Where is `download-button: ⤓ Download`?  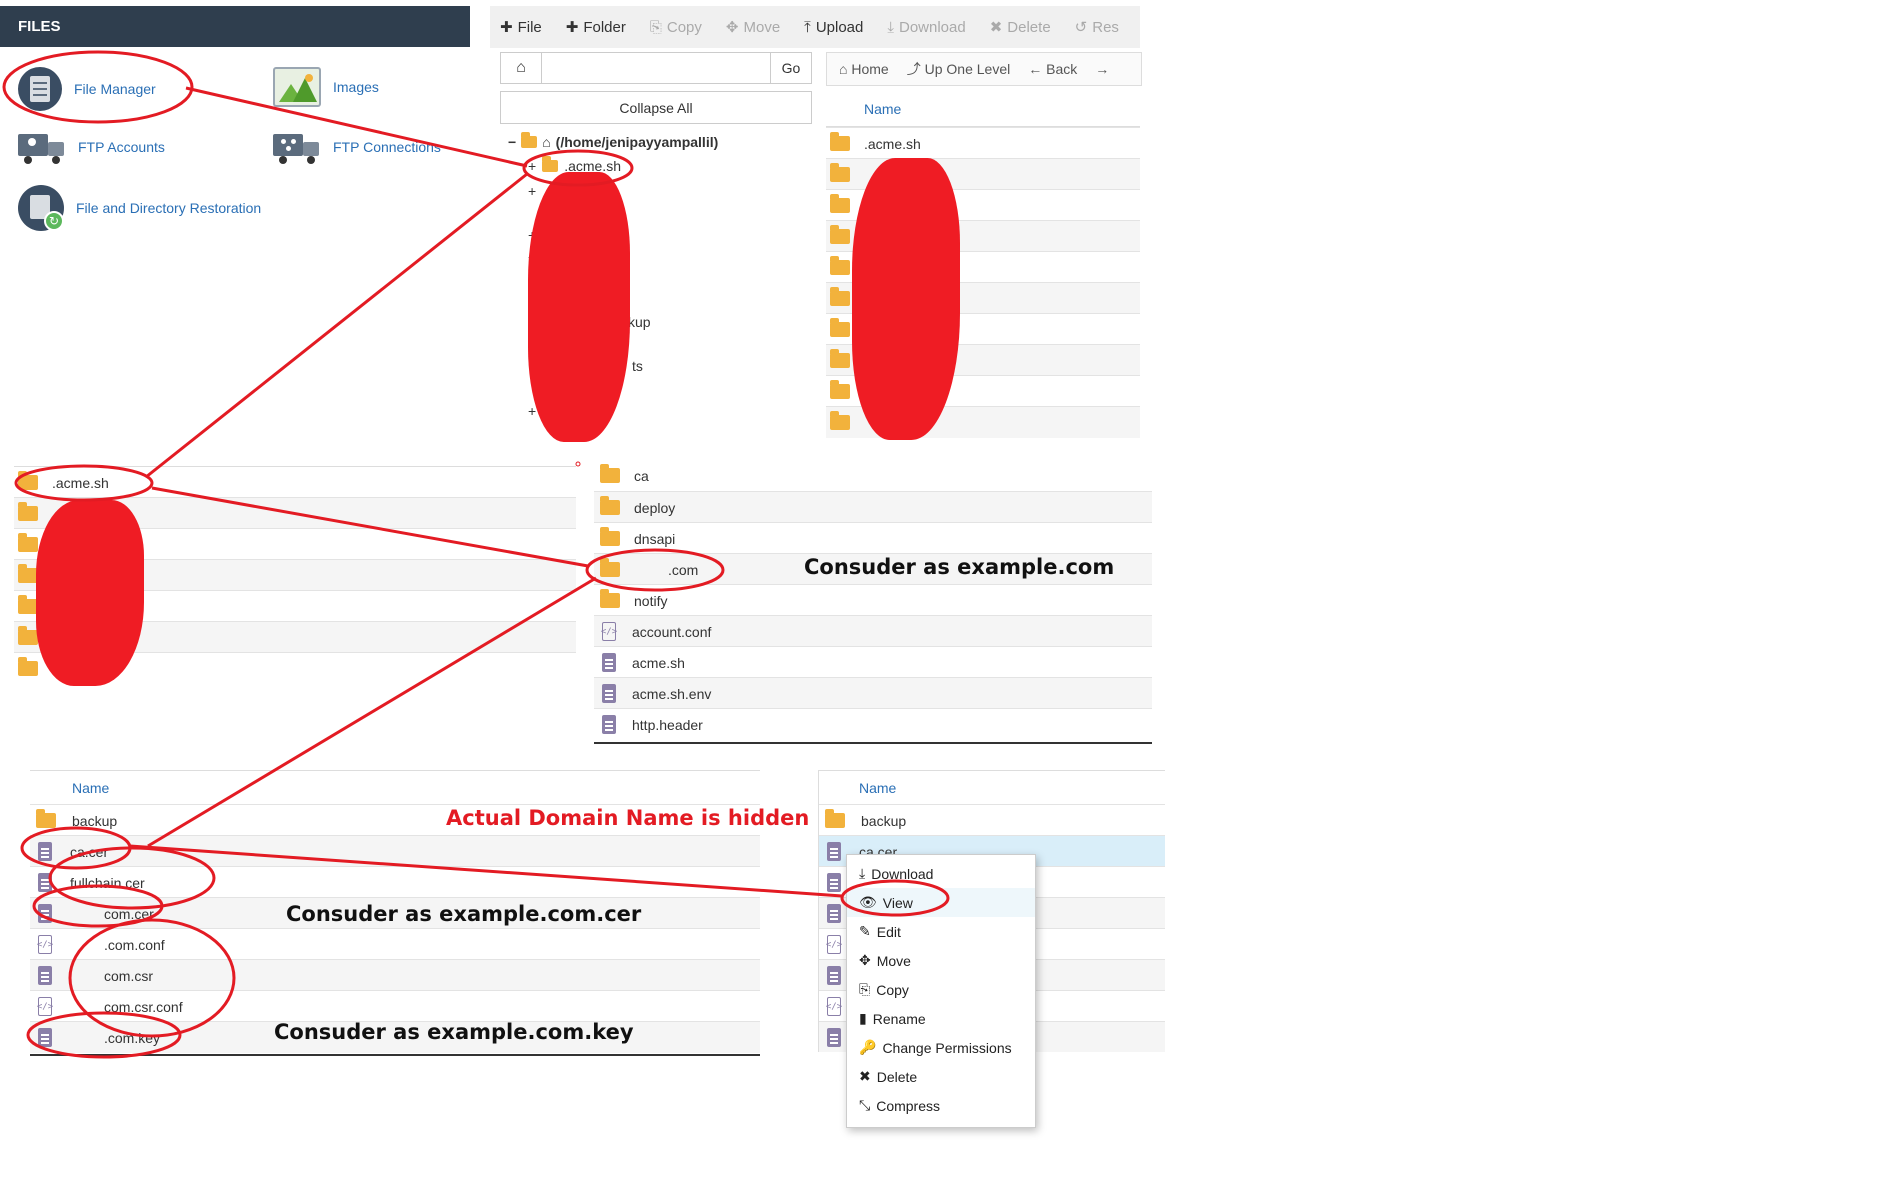 download-button: ⤓ Download is located at coordinates (926, 27).